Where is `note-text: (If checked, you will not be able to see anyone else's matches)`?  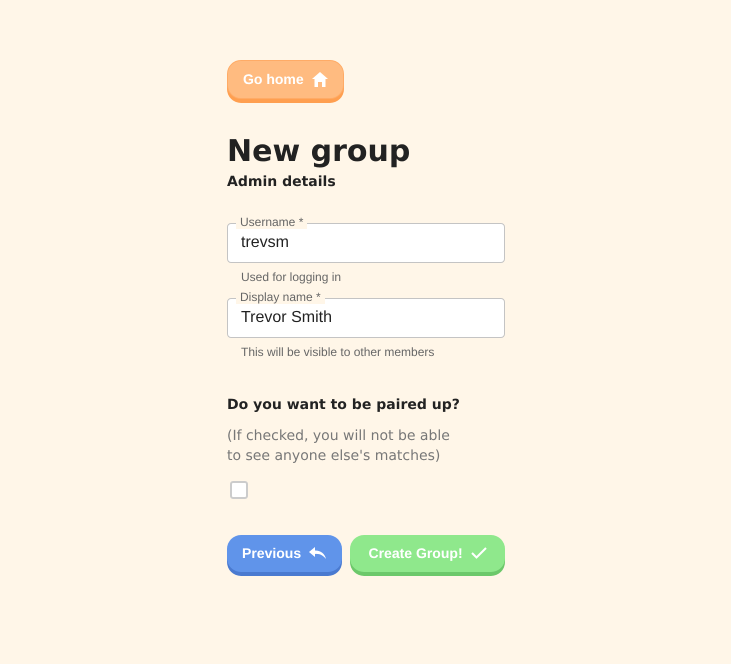 note-text: (If checked, you will not be able to see anyone else's matches) is located at coordinates (339, 446).